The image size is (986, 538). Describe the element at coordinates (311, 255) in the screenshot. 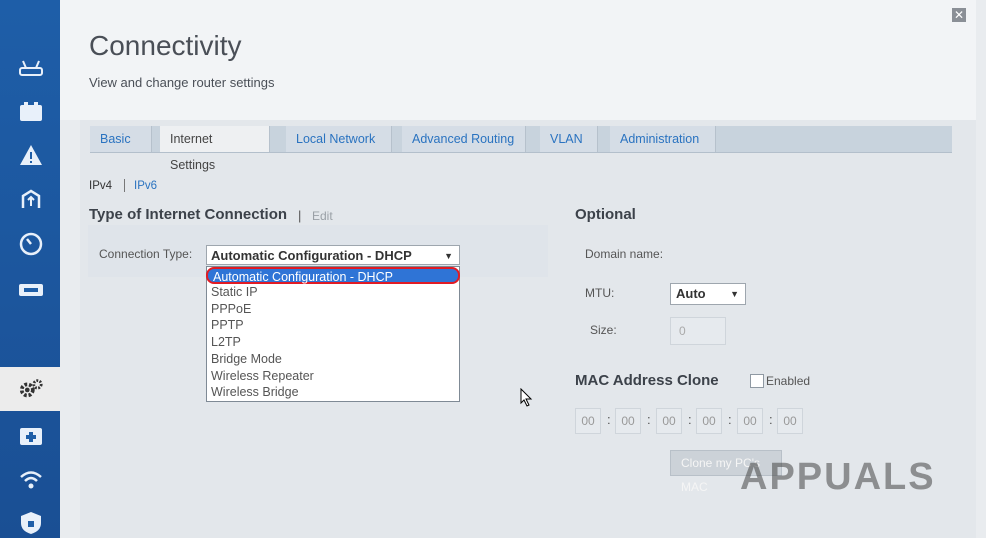

I see `connection-type-value: Automatic Configuration - DHCP` at that location.